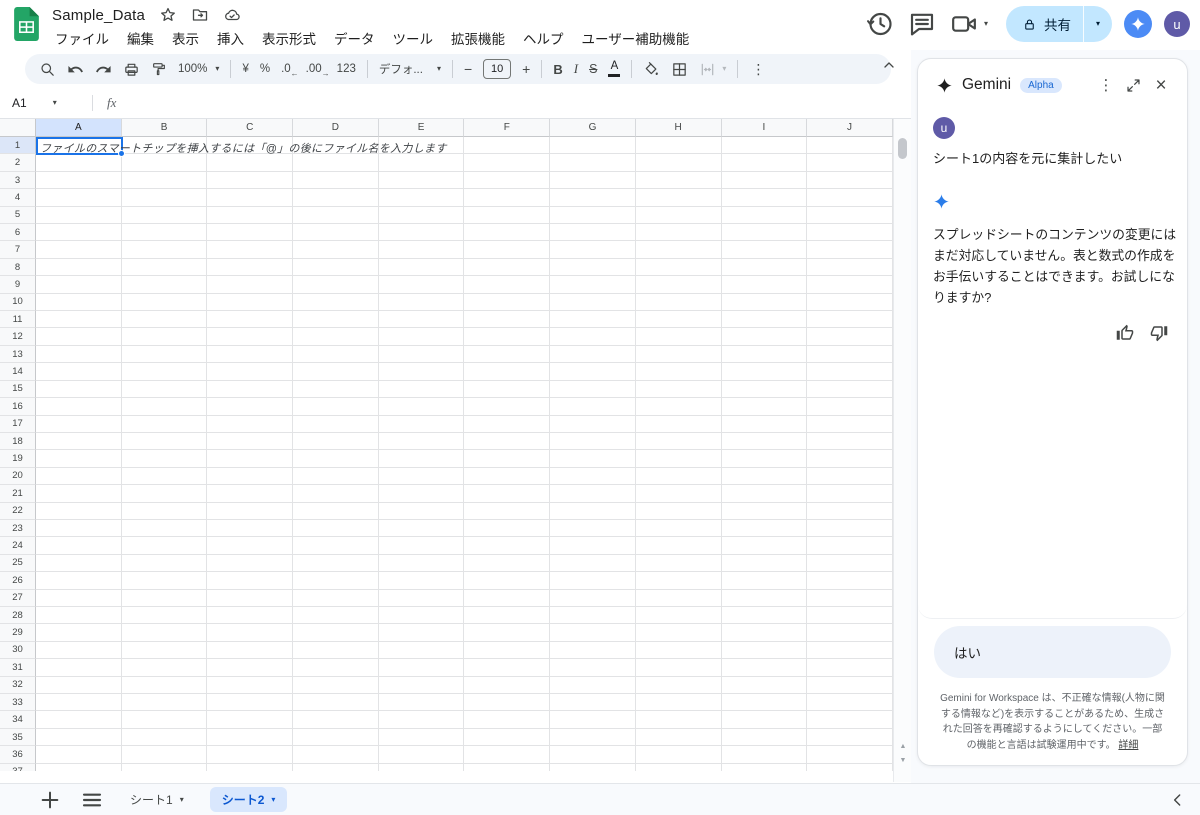 This screenshot has height=815, width=1200. What do you see at coordinates (18, 198) in the screenshot?
I see `row-header-4: 4` at bounding box center [18, 198].